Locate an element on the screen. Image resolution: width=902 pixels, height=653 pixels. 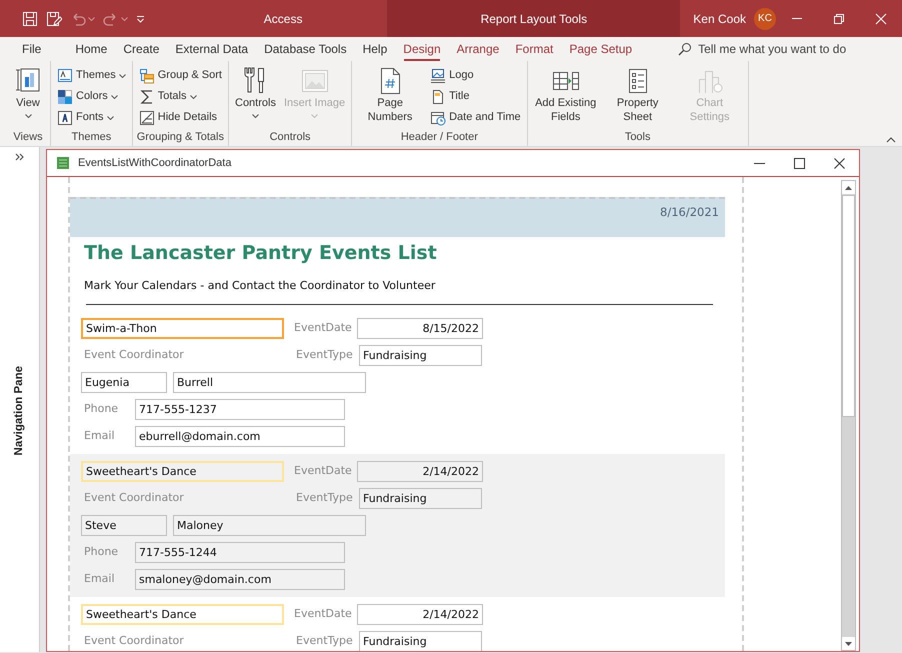
scroll-up-icon is located at coordinates (848, 188).